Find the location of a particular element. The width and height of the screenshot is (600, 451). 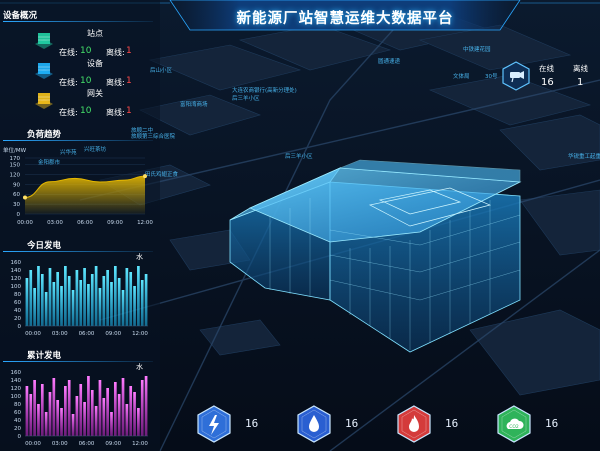

today-gen-divider is located at coordinates (78, 251).